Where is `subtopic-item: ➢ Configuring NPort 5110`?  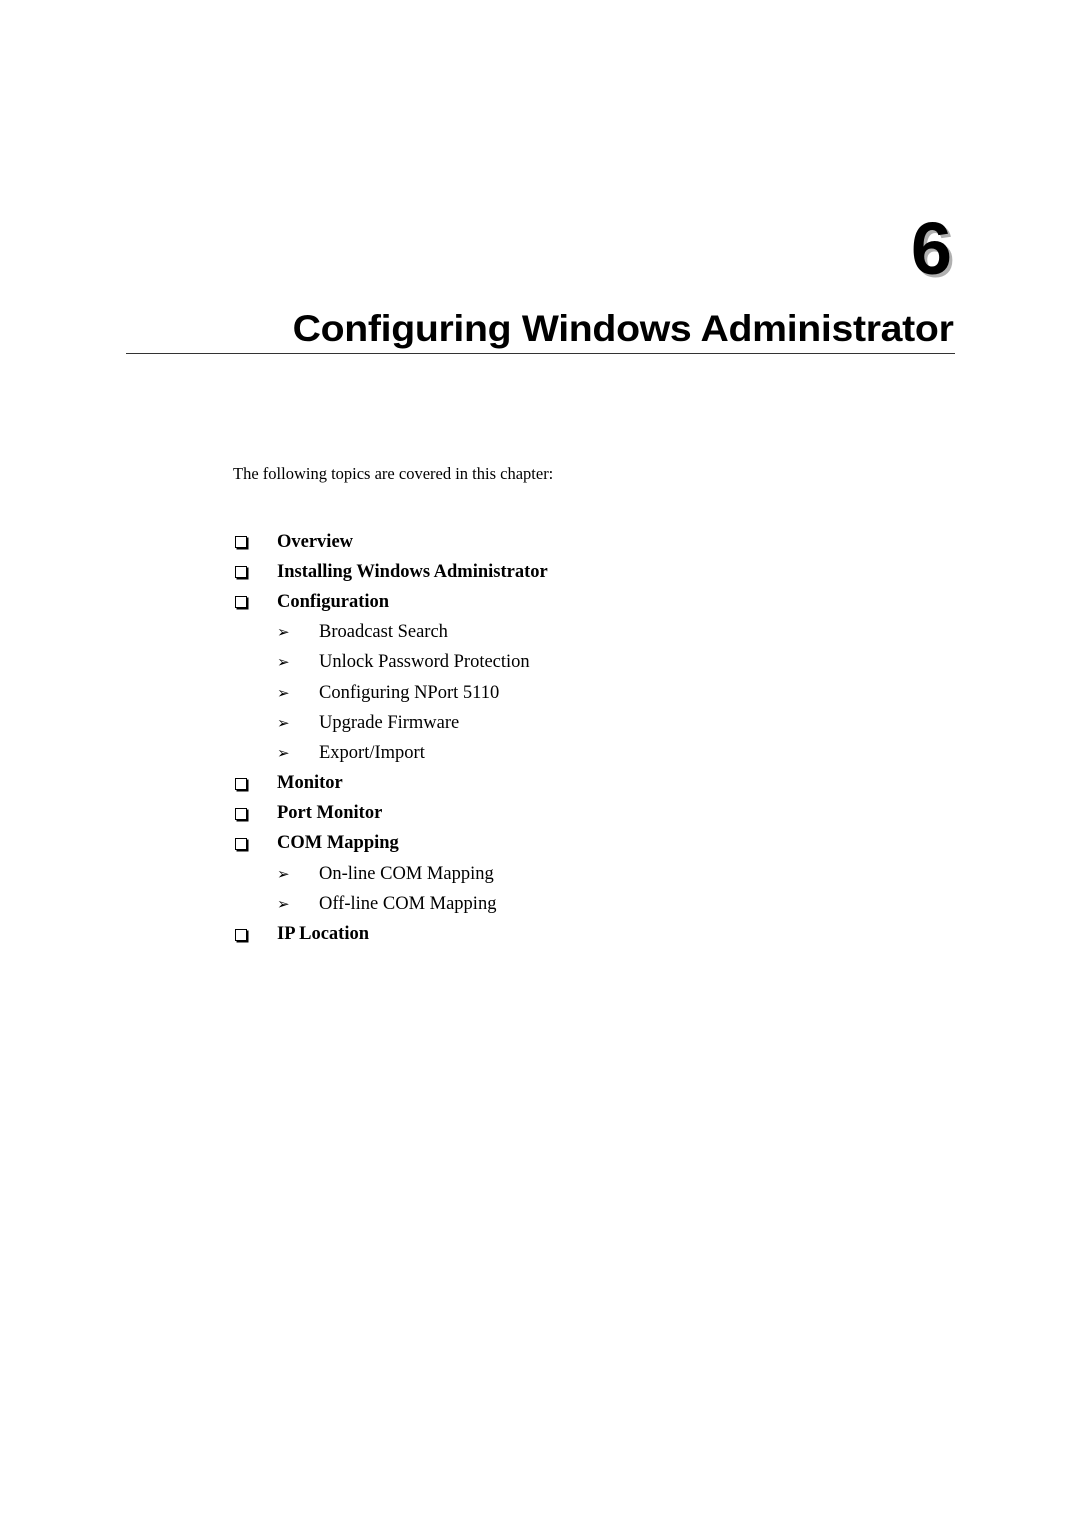 subtopic-item: ➢ Configuring NPort 5110 is located at coordinates (390, 693).